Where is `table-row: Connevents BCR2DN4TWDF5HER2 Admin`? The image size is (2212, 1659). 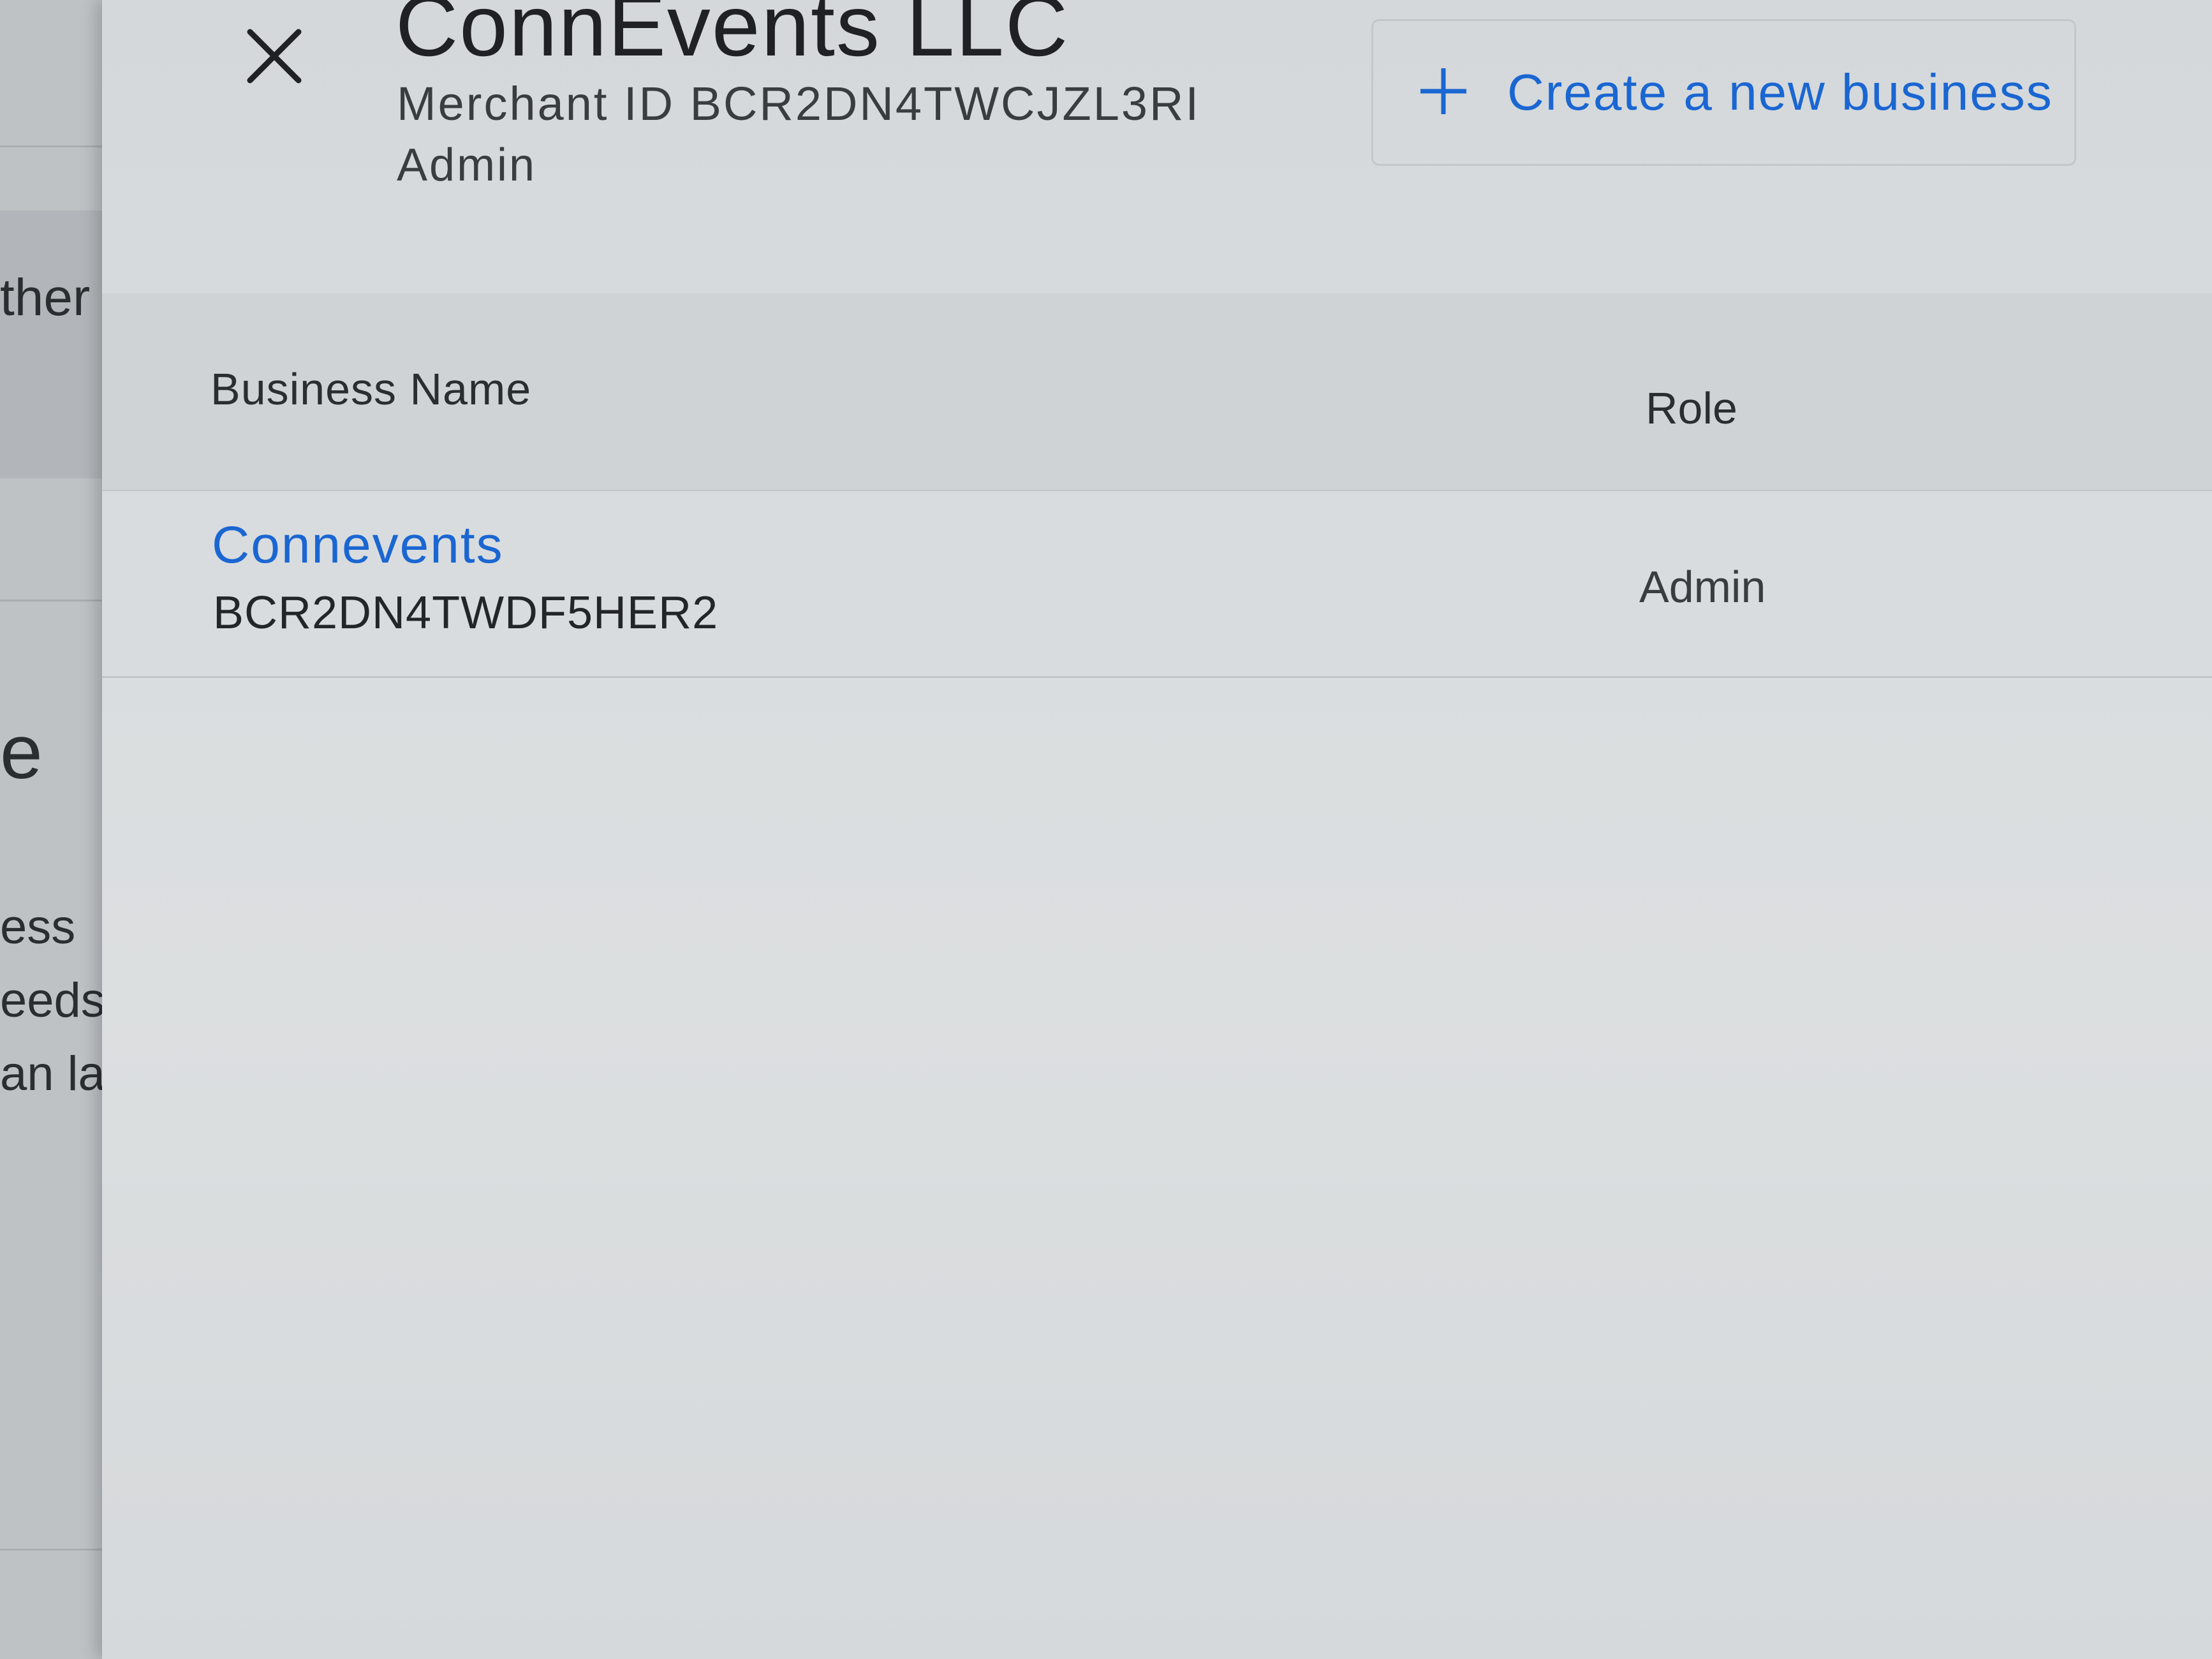
table-row: Connevents BCR2DN4TWDF5HER2 Admin is located at coordinates (1157, 584).